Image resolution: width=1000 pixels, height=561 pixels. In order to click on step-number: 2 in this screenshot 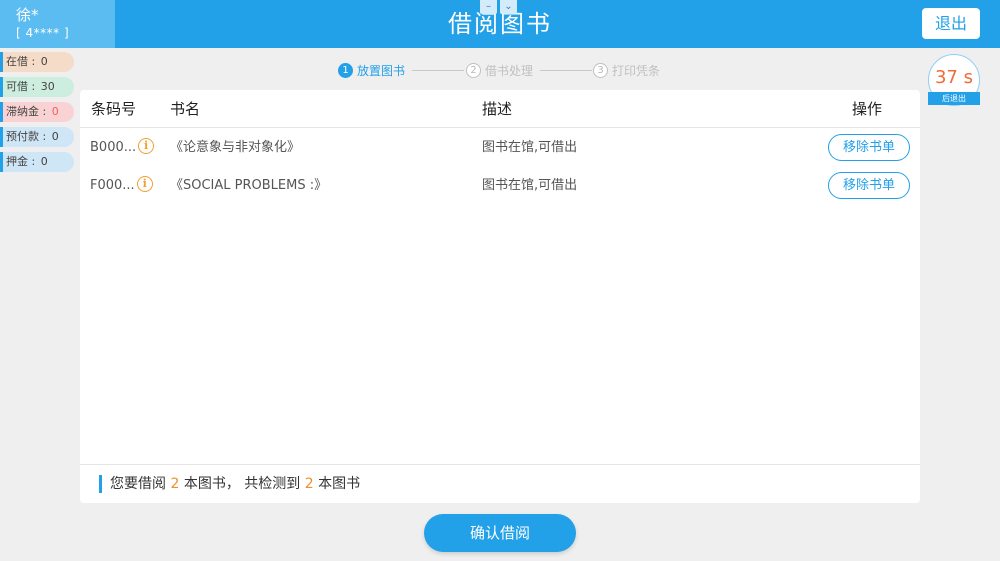, I will do `click(473, 70)`.